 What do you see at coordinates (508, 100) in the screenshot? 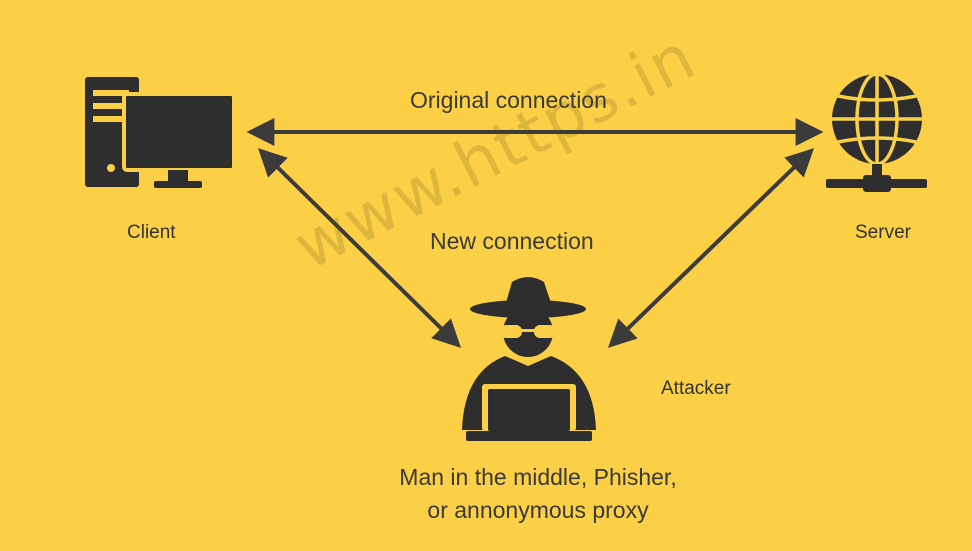
I see `original-connection-label: Original connection` at bounding box center [508, 100].